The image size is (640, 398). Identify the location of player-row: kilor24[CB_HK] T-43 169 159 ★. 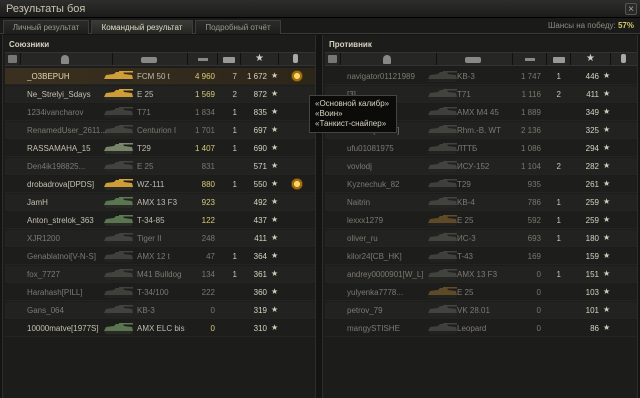
(481, 256).